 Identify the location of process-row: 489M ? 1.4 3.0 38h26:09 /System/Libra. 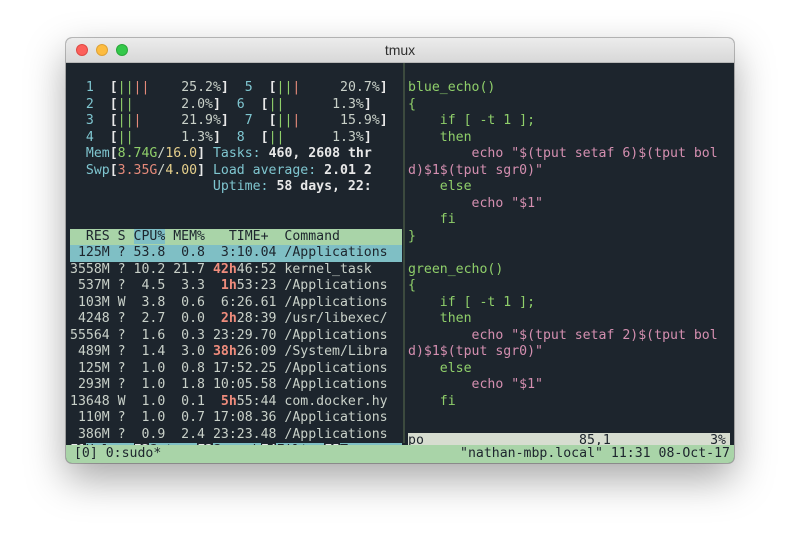
(236, 352).